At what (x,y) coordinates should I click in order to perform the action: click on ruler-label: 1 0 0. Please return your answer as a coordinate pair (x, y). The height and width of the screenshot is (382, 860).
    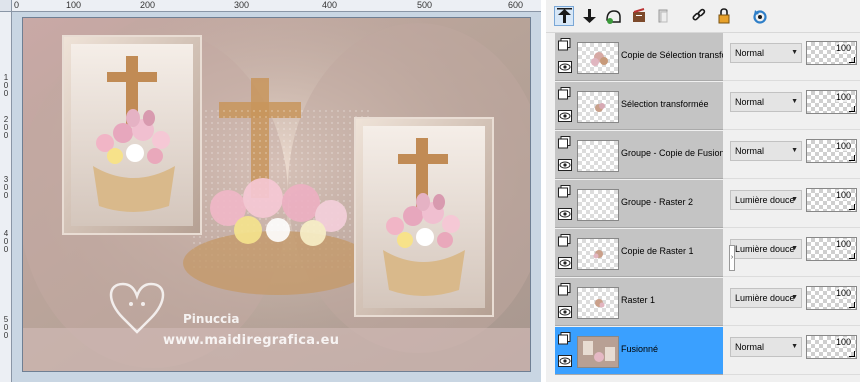
    Looking at the image, I should click on (6, 85).